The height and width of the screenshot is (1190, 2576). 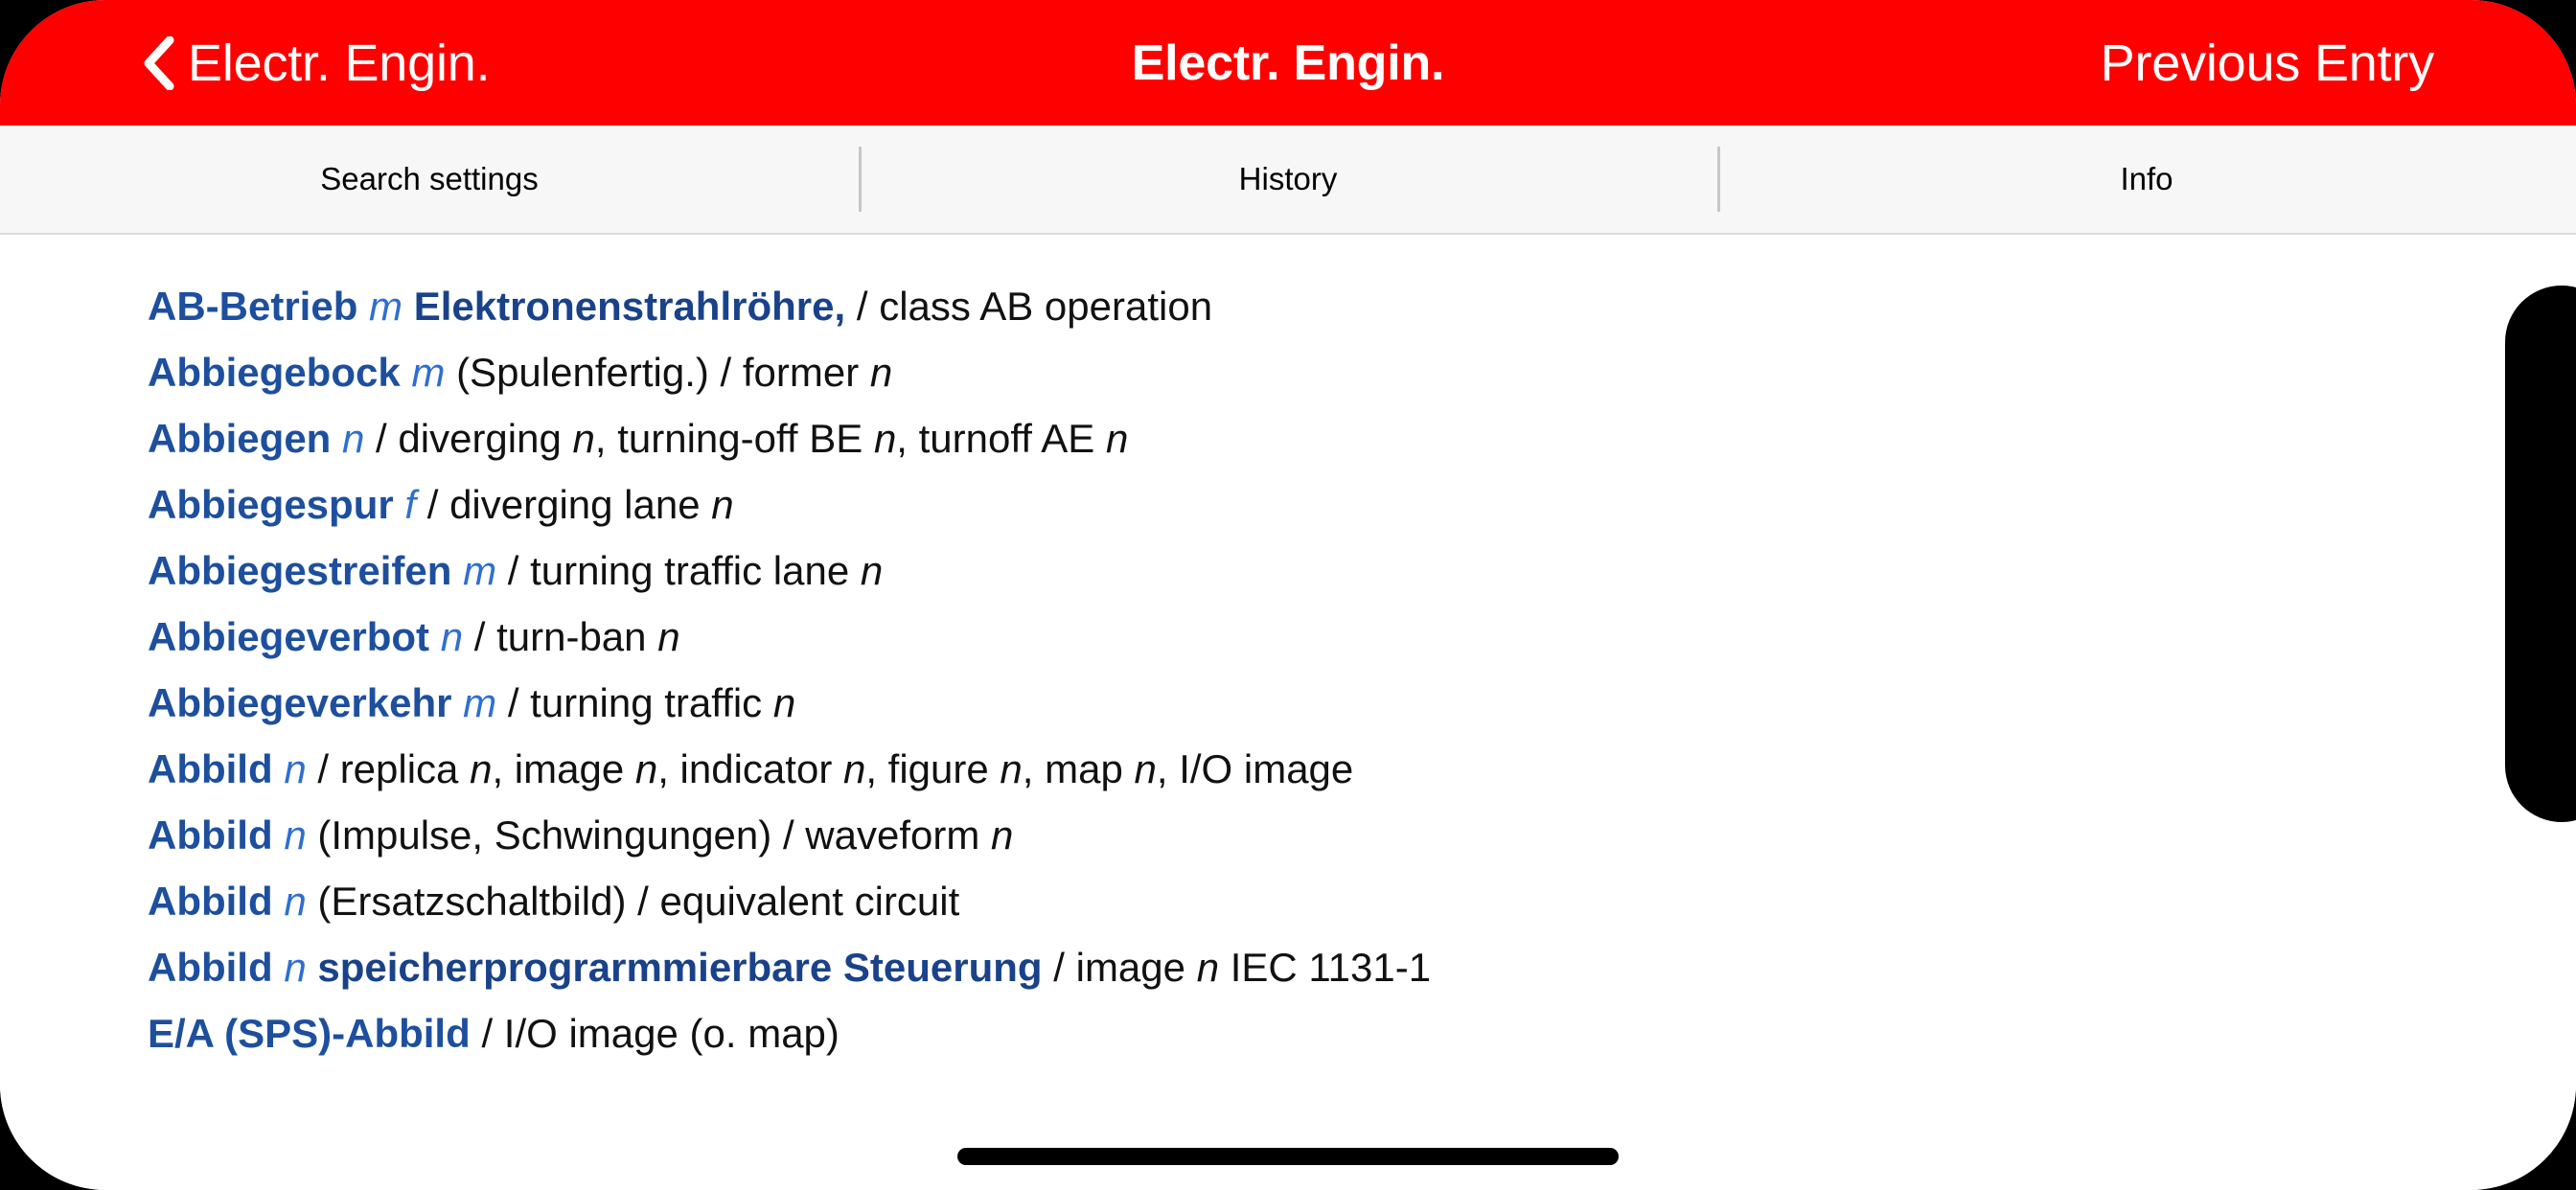 What do you see at coordinates (809, 902) in the screenshot?
I see `entry-translation: equivalent circuit` at bounding box center [809, 902].